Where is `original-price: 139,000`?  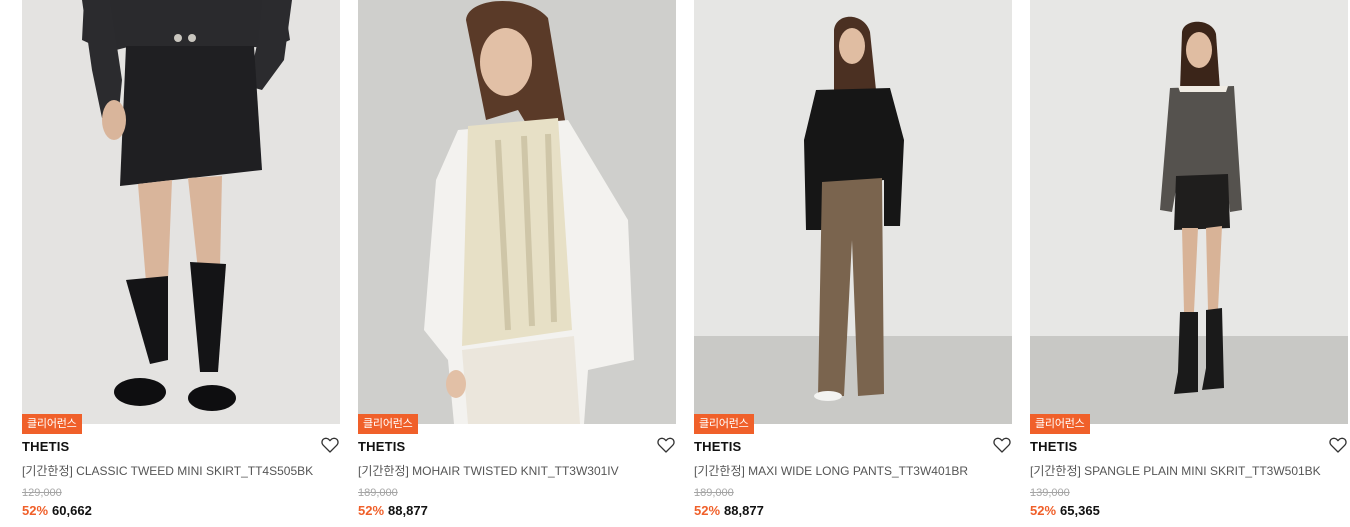
original-price: 139,000 is located at coordinates (1050, 493).